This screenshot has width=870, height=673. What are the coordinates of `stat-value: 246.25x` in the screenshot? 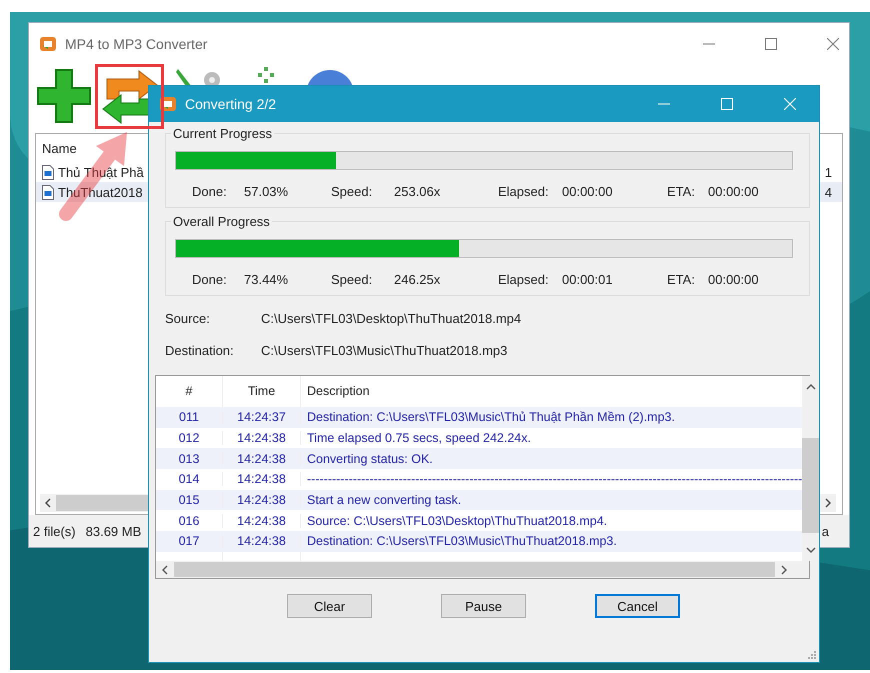 It's located at (418, 279).